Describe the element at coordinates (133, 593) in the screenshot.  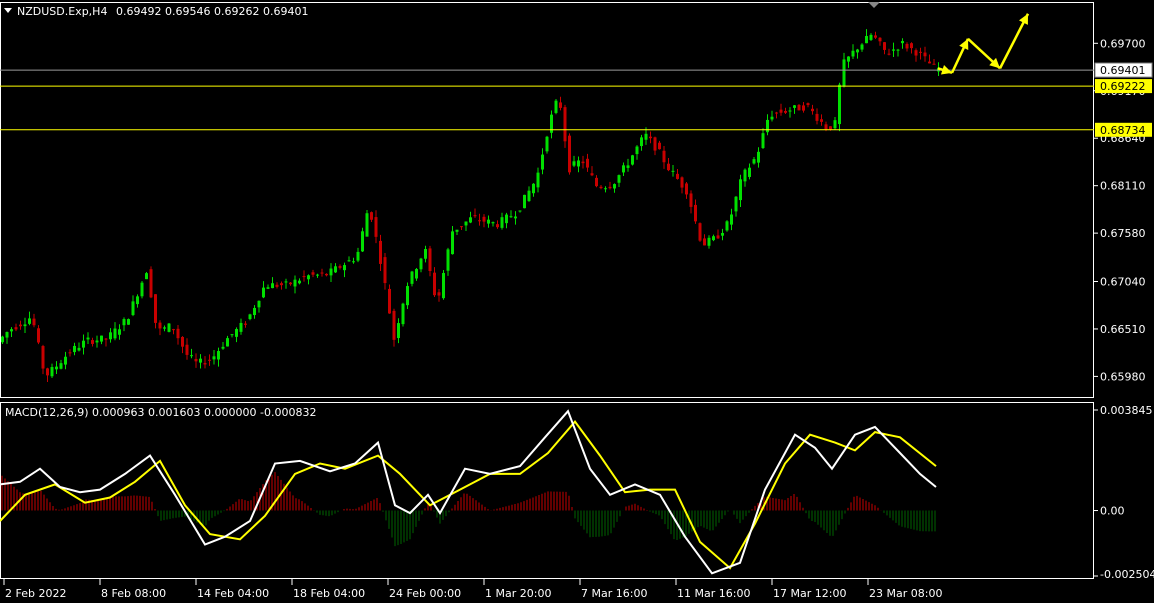
I see `time-tick-label: 8 Feb 08:00` at that location.